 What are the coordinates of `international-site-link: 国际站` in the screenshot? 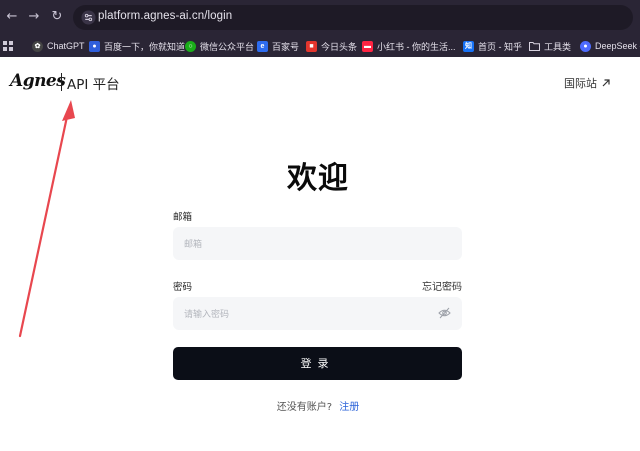 It's located at (587, 83).